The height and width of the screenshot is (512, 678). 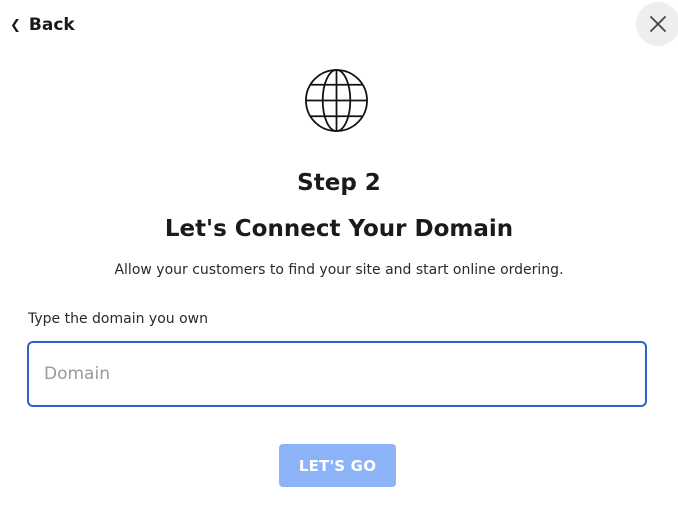 I want to click on globe-icon, so click(x=336, y=100).